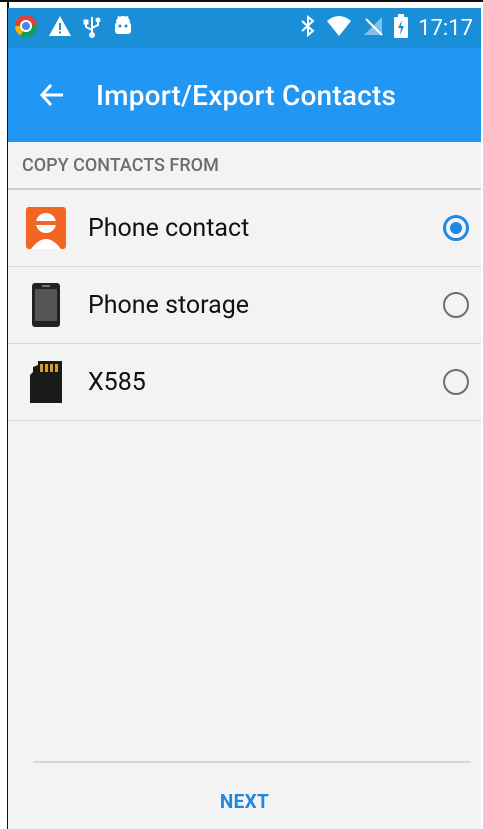 The image size is (483, 829). I want to click on option-label: Phone contact, so click(169, 228).